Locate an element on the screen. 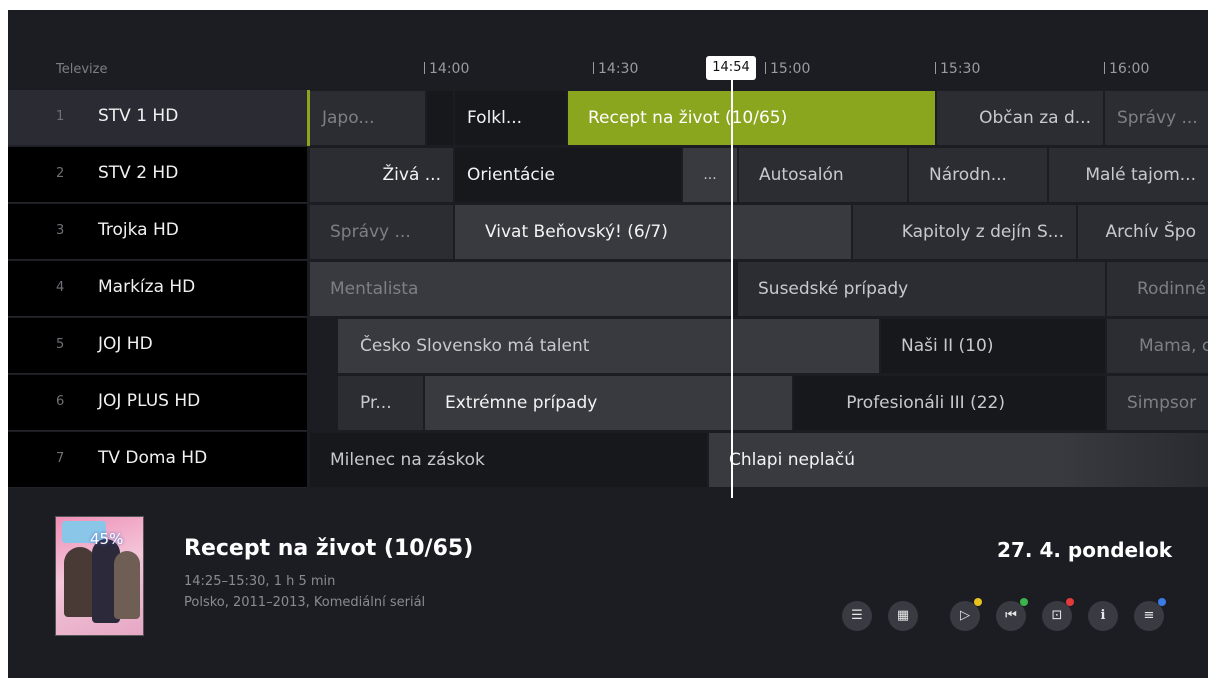 This screenshot has width=1208, height=684. program-cell: Česko Slovensko má talent is located at coordinates (608, 346).